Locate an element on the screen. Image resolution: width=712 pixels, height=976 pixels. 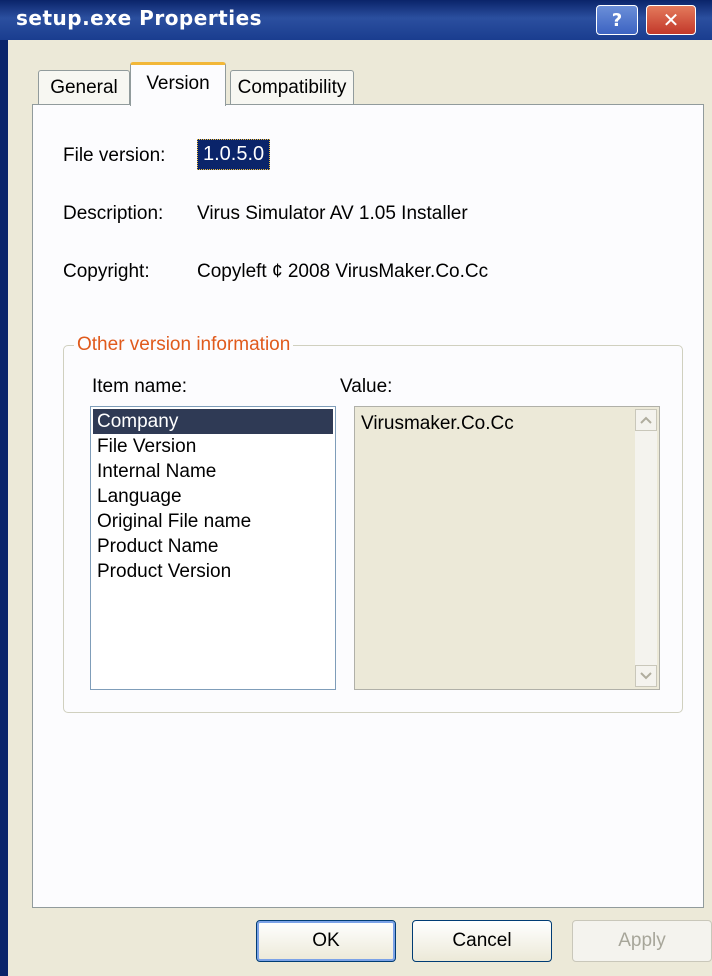
copyright-value: Copyleft ¢ 2008 VirusMaker.Co.Cc is located at coordinates (342, 272).